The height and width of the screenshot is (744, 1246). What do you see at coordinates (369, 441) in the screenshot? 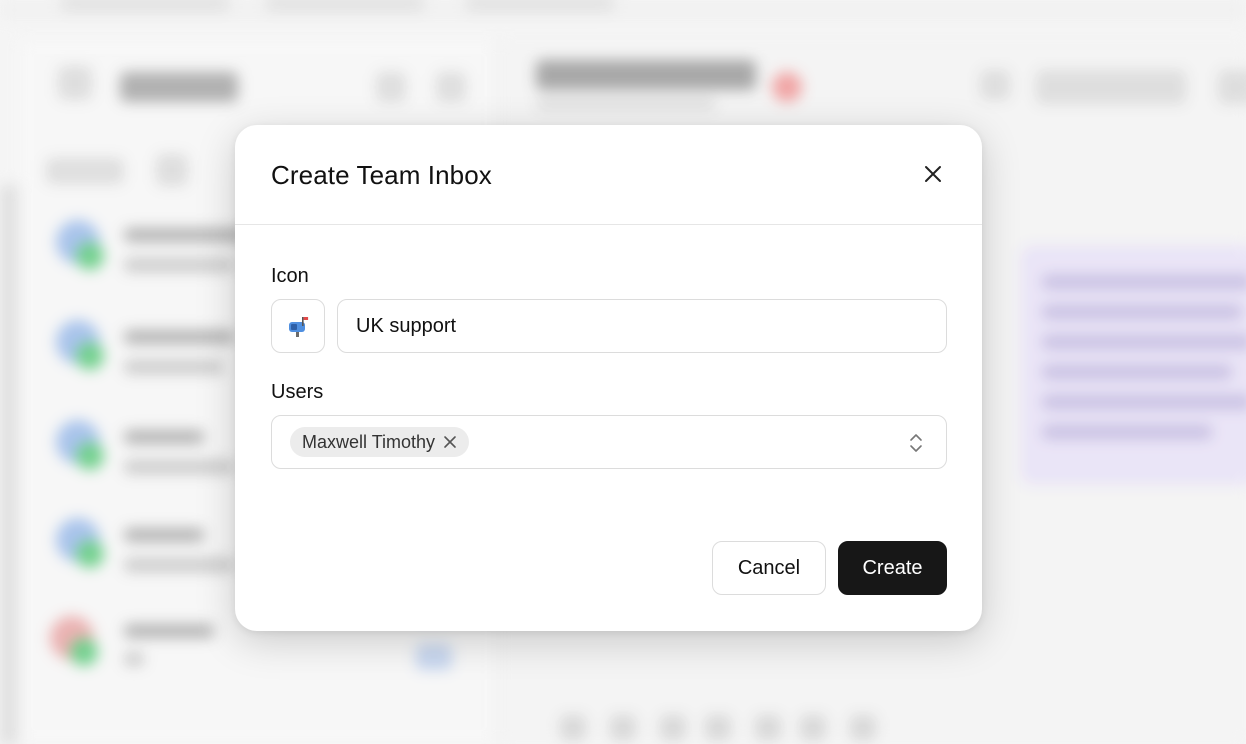
I see `user-chip-label: Maxwell Timothy` at bounding box center [369, 441].